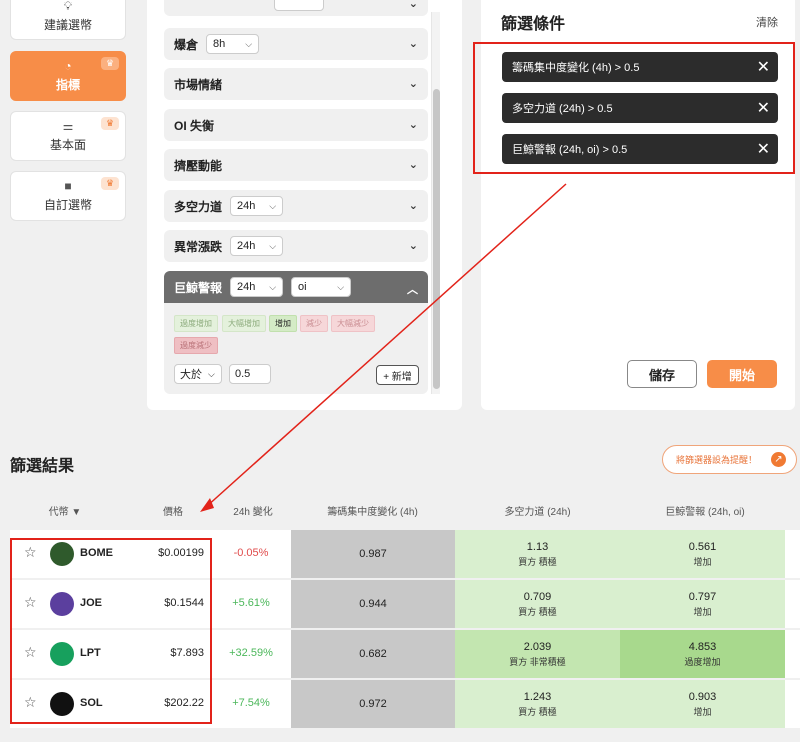  I want to click on chip-excessive-decrease: 過度減少, so click(196, 345).